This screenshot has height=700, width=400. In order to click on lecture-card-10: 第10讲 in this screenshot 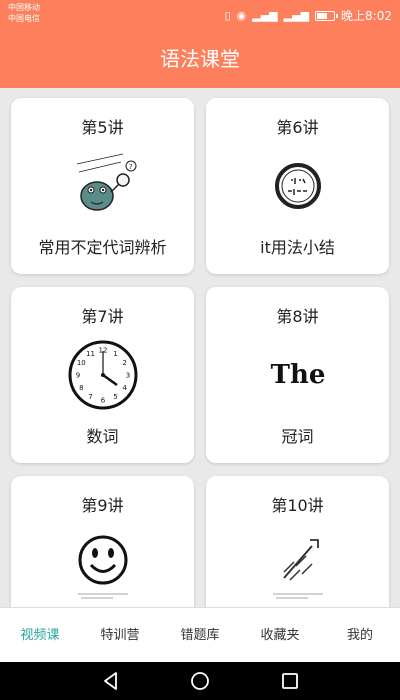, I will do `click(297, 541)`.